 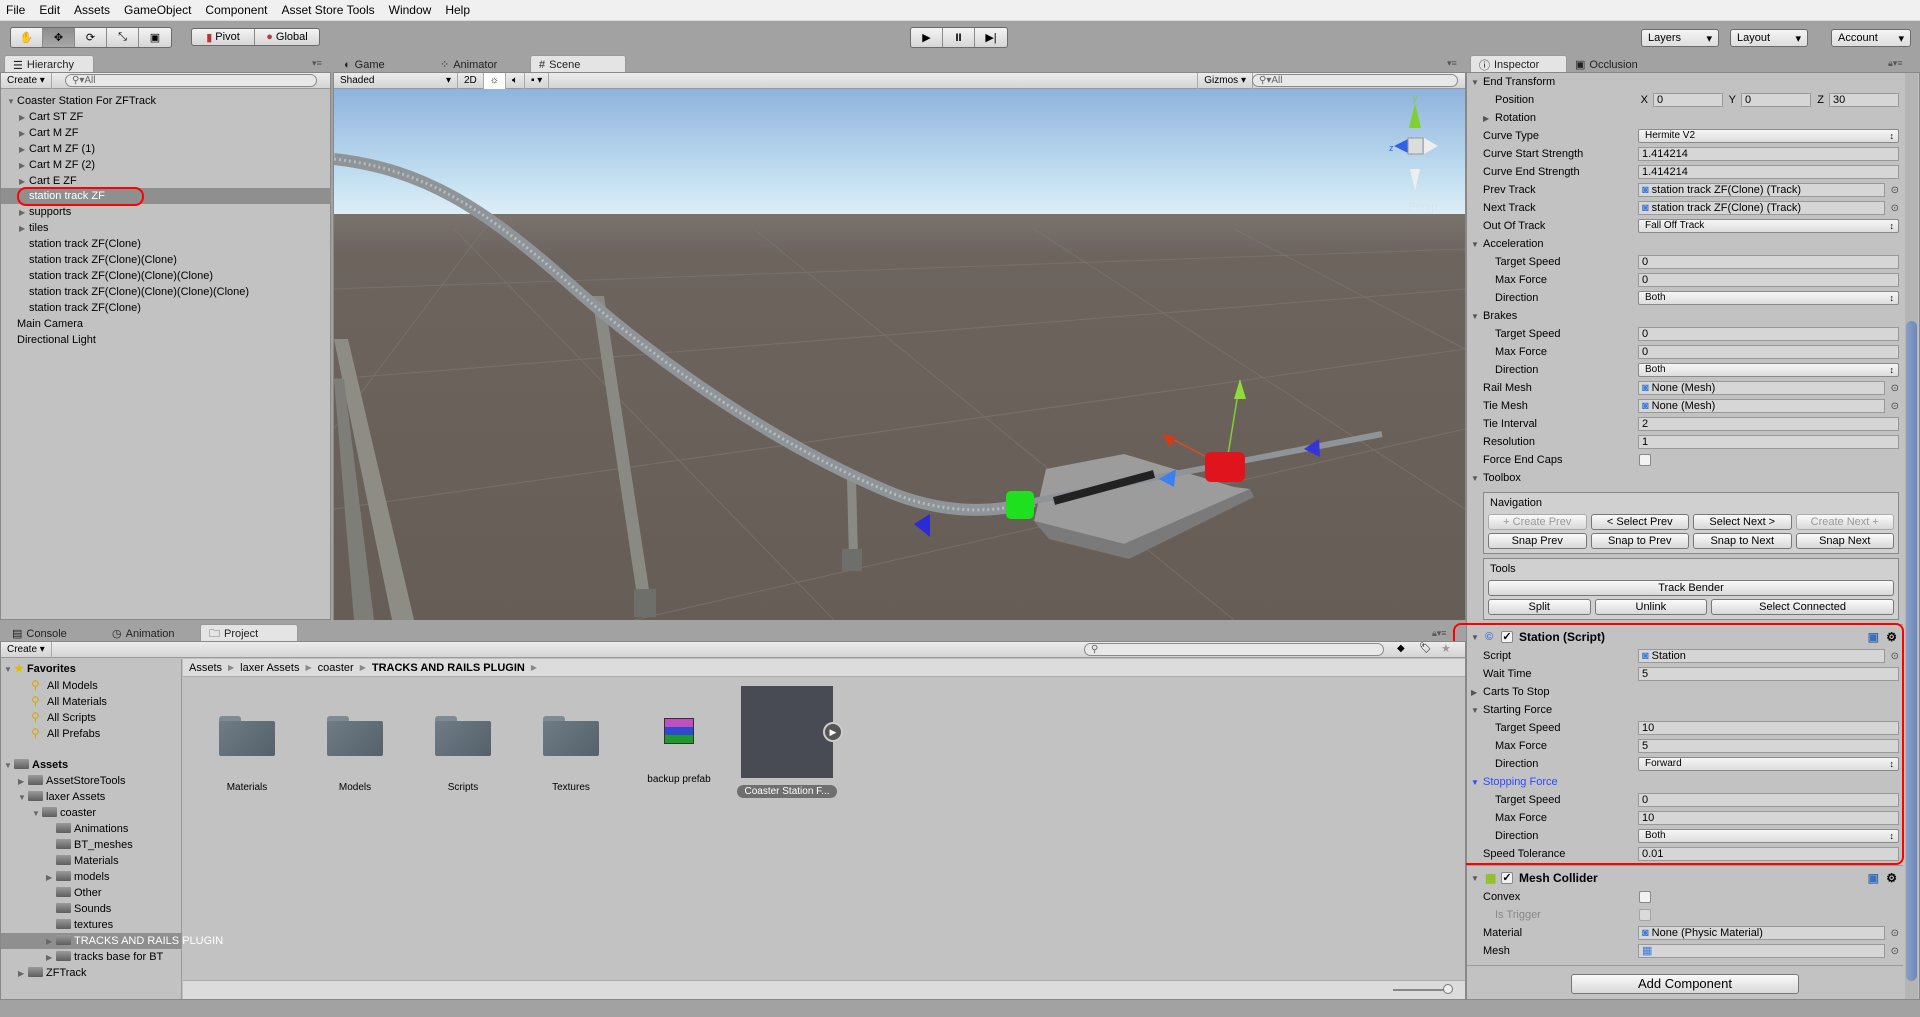 I want to click on favorite-item: ⚲ All Models, so click(x=91, y=685).